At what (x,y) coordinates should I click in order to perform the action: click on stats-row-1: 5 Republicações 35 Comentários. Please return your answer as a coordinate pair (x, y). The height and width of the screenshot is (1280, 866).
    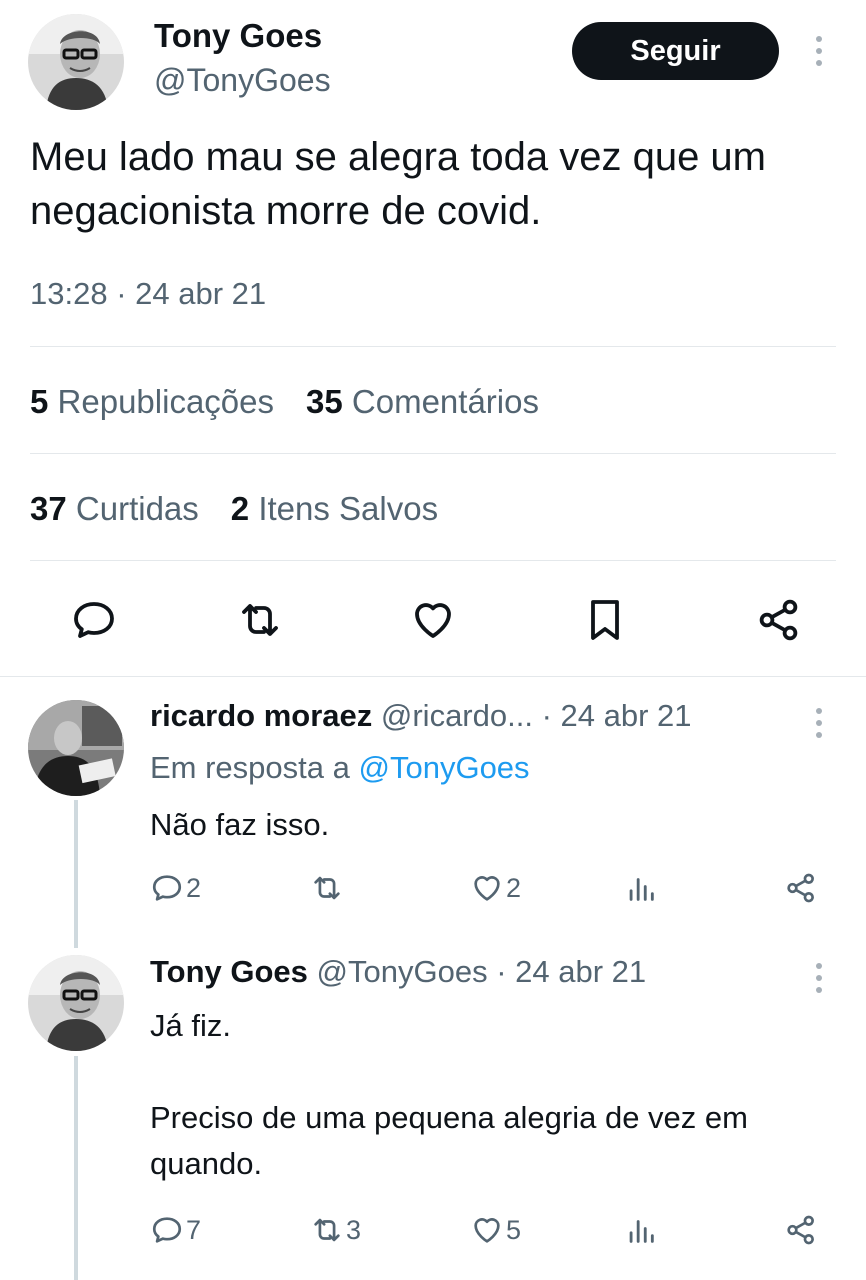
    Looking at the image, I should click on (284, 402).